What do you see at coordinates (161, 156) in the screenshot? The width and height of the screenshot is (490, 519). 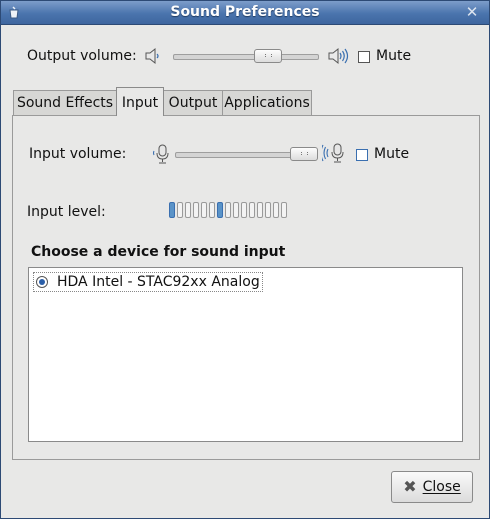 I see `microphone-low-icon` at bounding box center [161, 156].